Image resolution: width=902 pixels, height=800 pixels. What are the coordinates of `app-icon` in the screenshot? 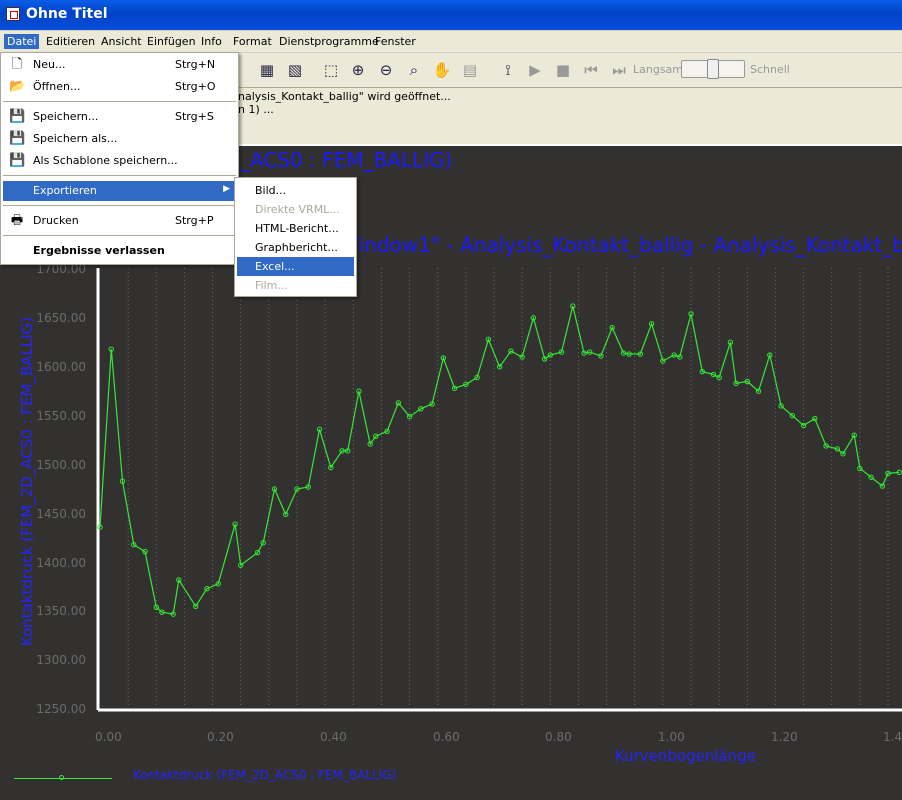 It's located at (13, 14).